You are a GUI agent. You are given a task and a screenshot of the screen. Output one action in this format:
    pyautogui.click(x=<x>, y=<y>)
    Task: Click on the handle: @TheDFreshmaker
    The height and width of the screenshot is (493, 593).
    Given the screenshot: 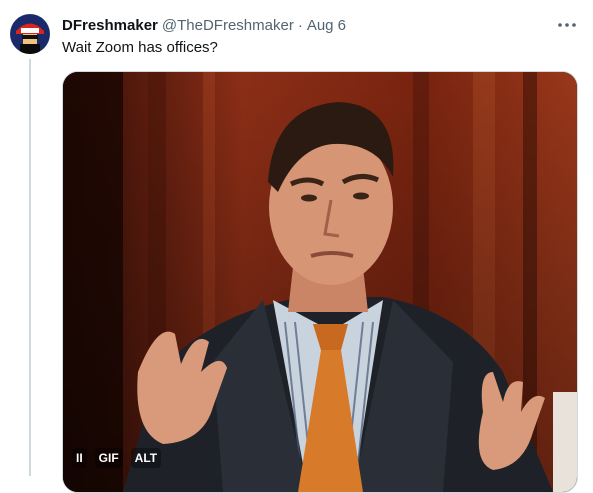 What is the action you would take?
    pyautogui.click(x=228, y=25)
    